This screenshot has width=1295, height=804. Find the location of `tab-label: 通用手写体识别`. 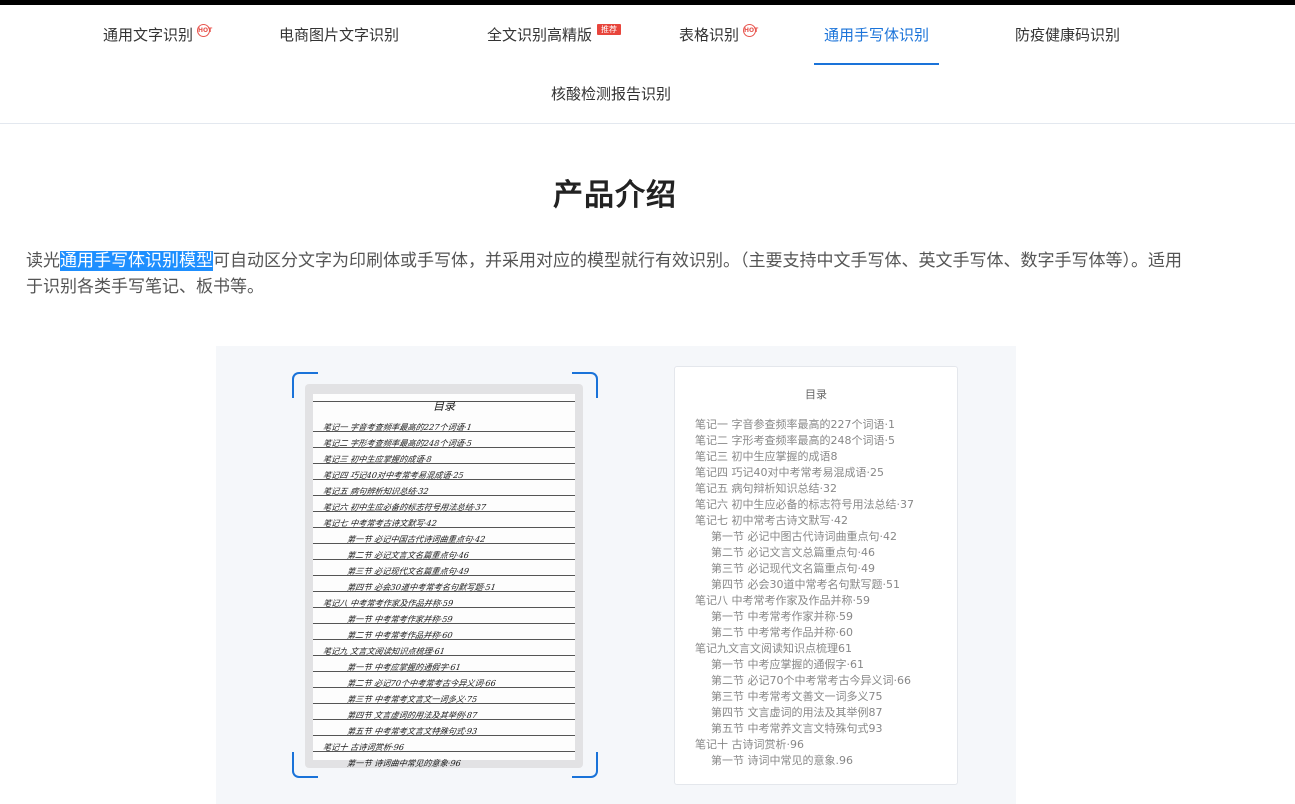

tab-label: 通用手写体识别 is located at coordinates (877, 35).